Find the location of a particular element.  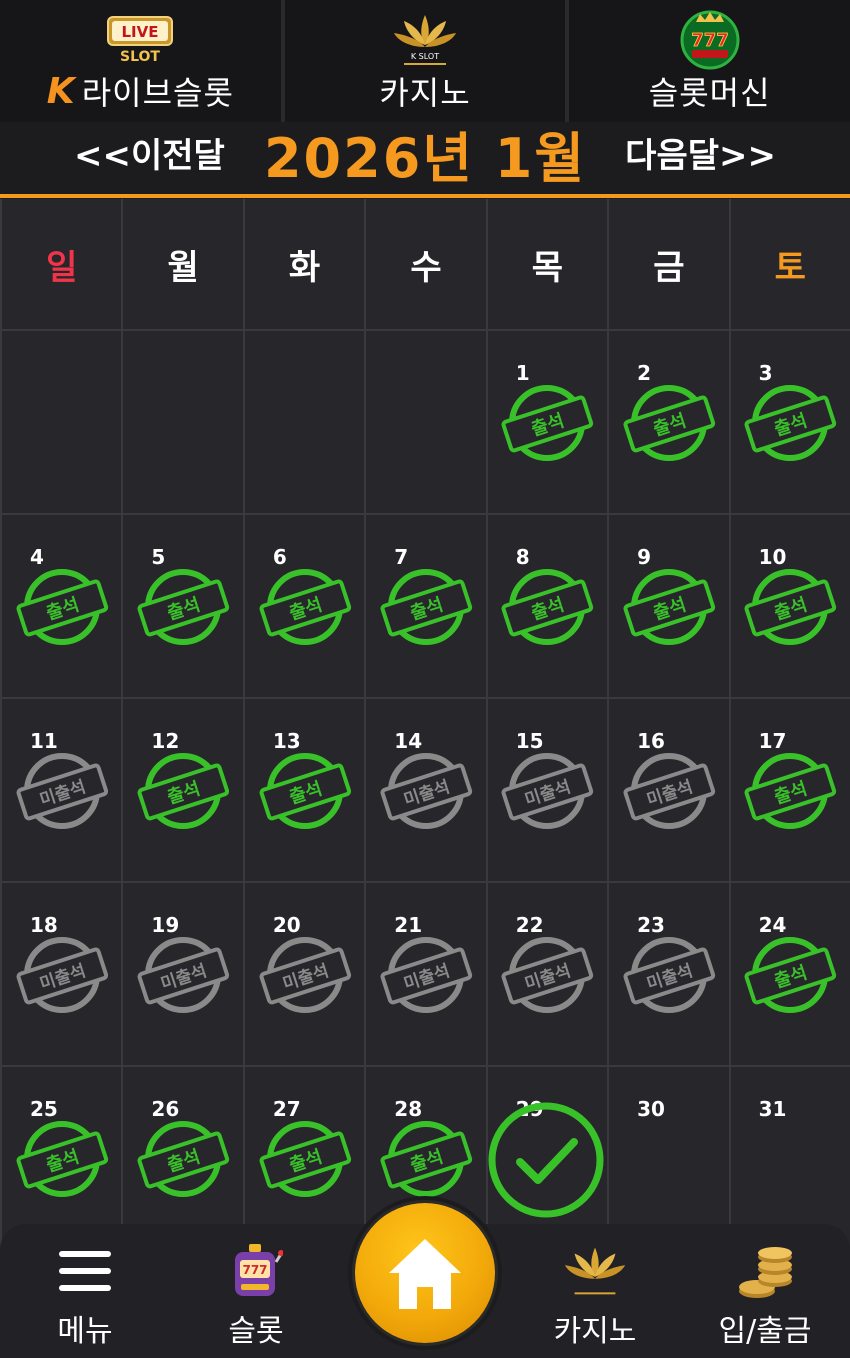

tab-casino: K SLOT 카지노 is located at coordinates (423, 61).